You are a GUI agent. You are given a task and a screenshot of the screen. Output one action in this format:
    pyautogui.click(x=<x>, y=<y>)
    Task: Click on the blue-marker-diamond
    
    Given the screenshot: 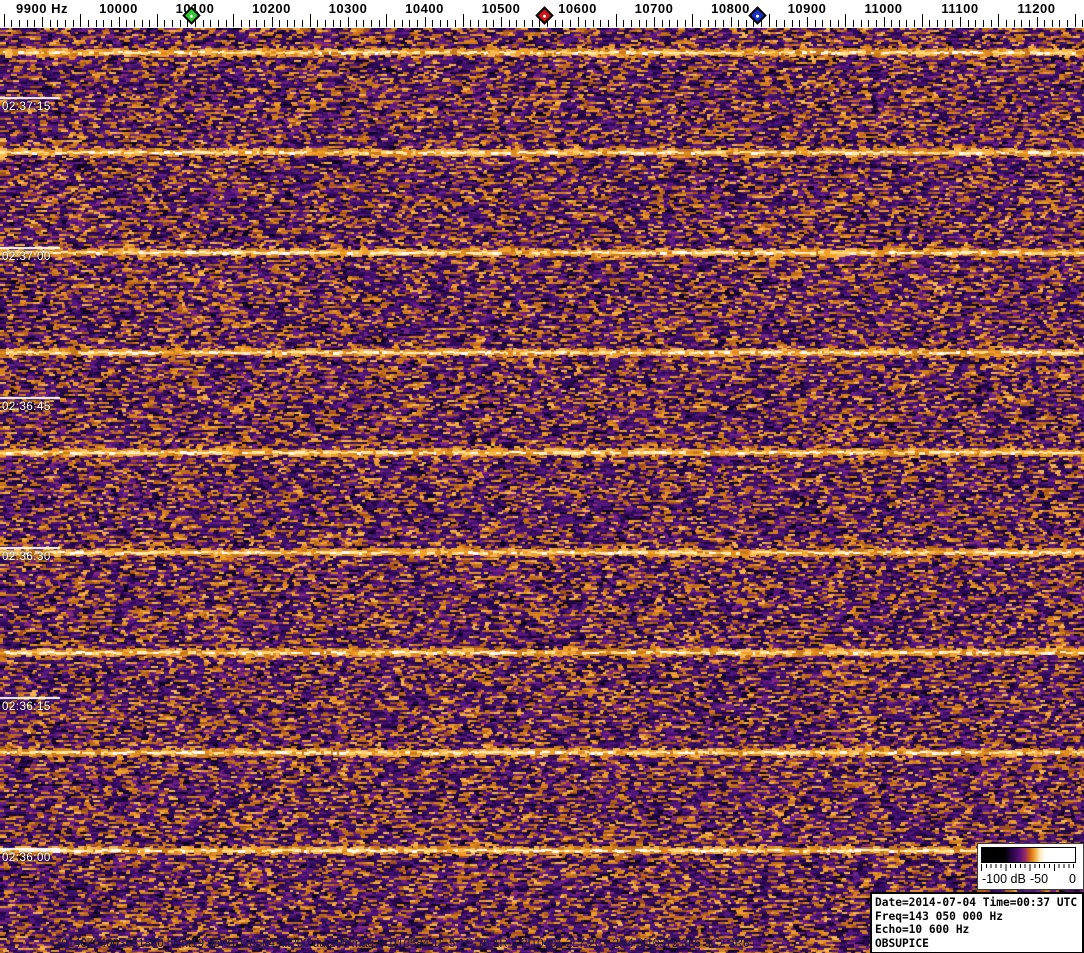 What is the action you would take?
    pyautogui.click(x=757, y=15)
    